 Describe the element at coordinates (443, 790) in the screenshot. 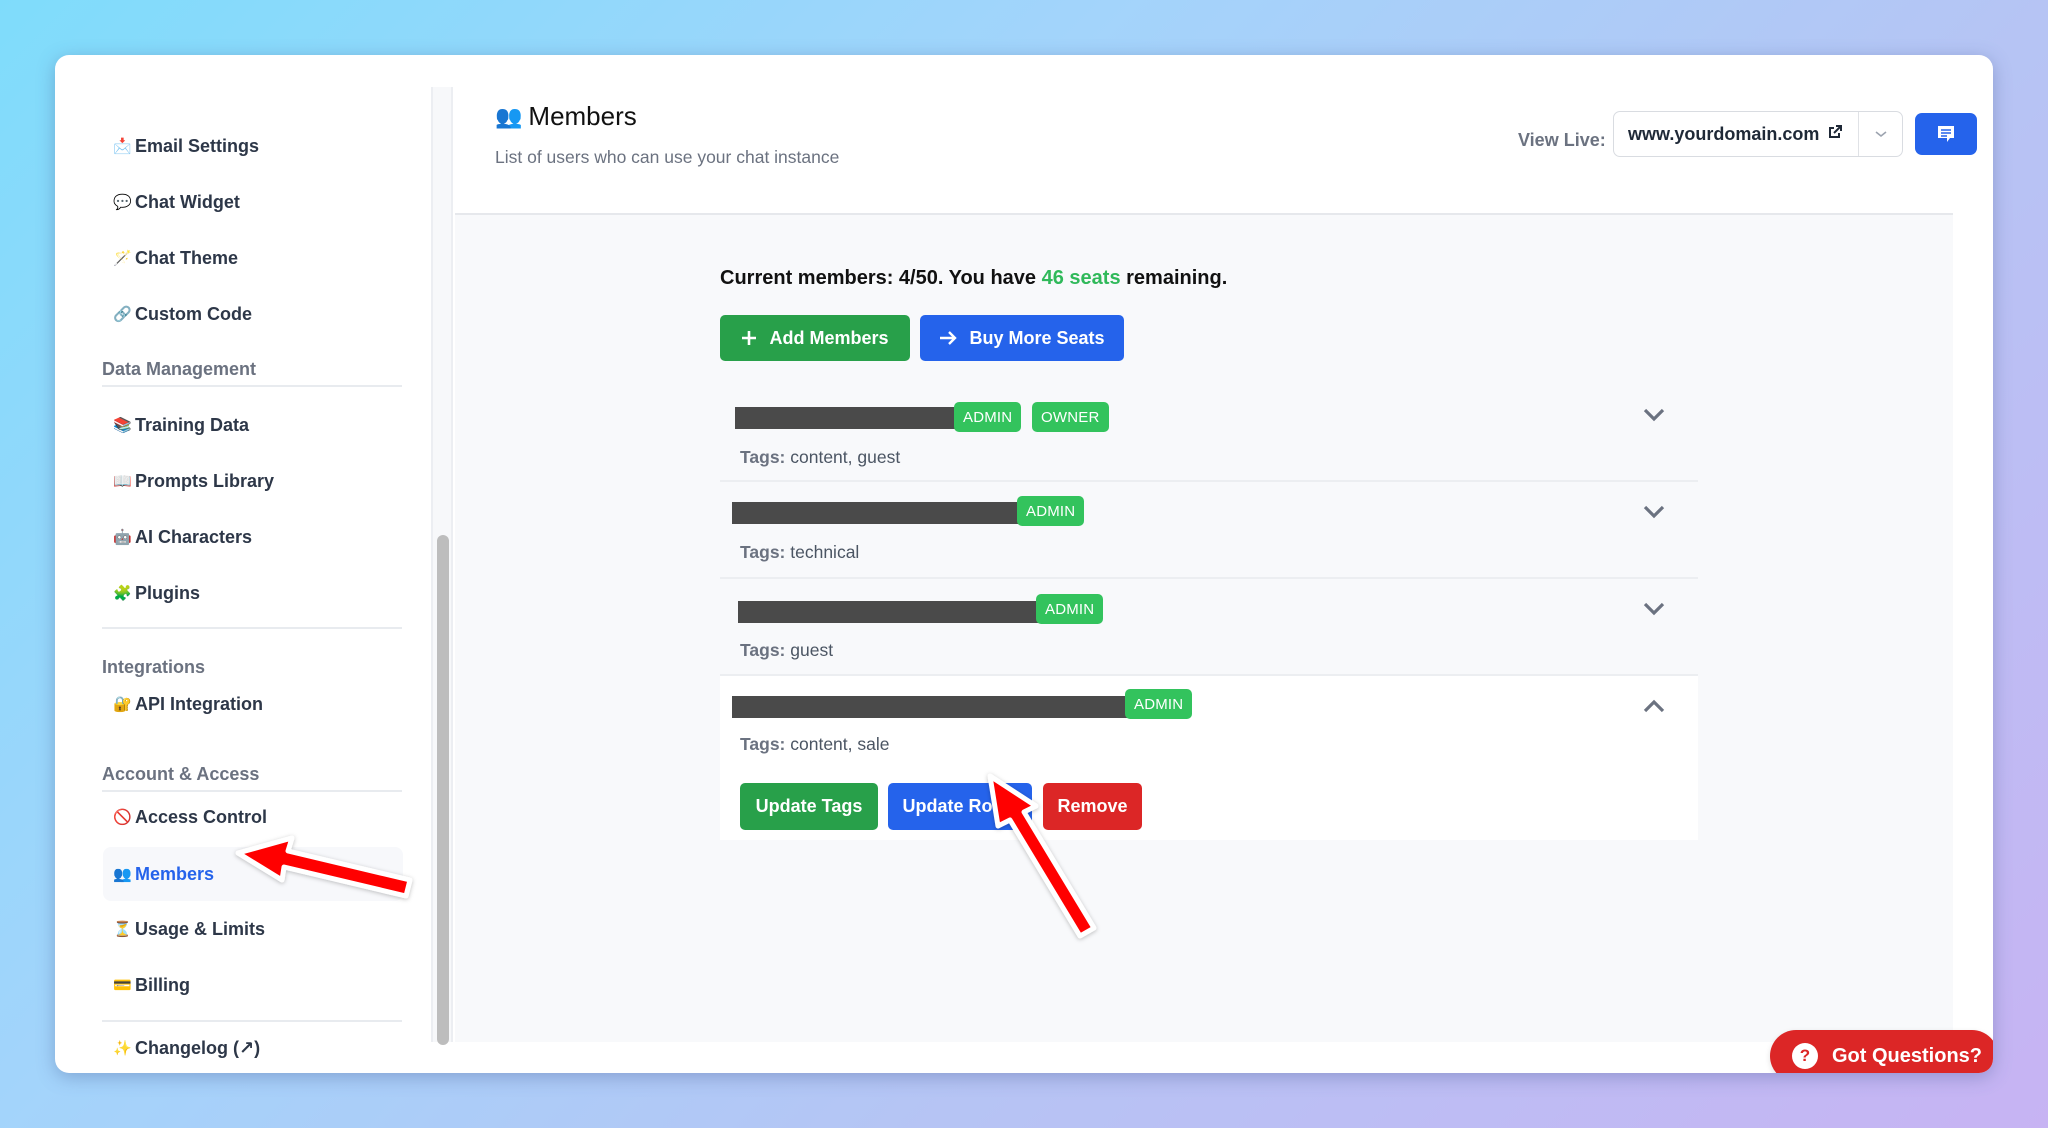

I see `sidebar-scrollbar-thumb` at that location.